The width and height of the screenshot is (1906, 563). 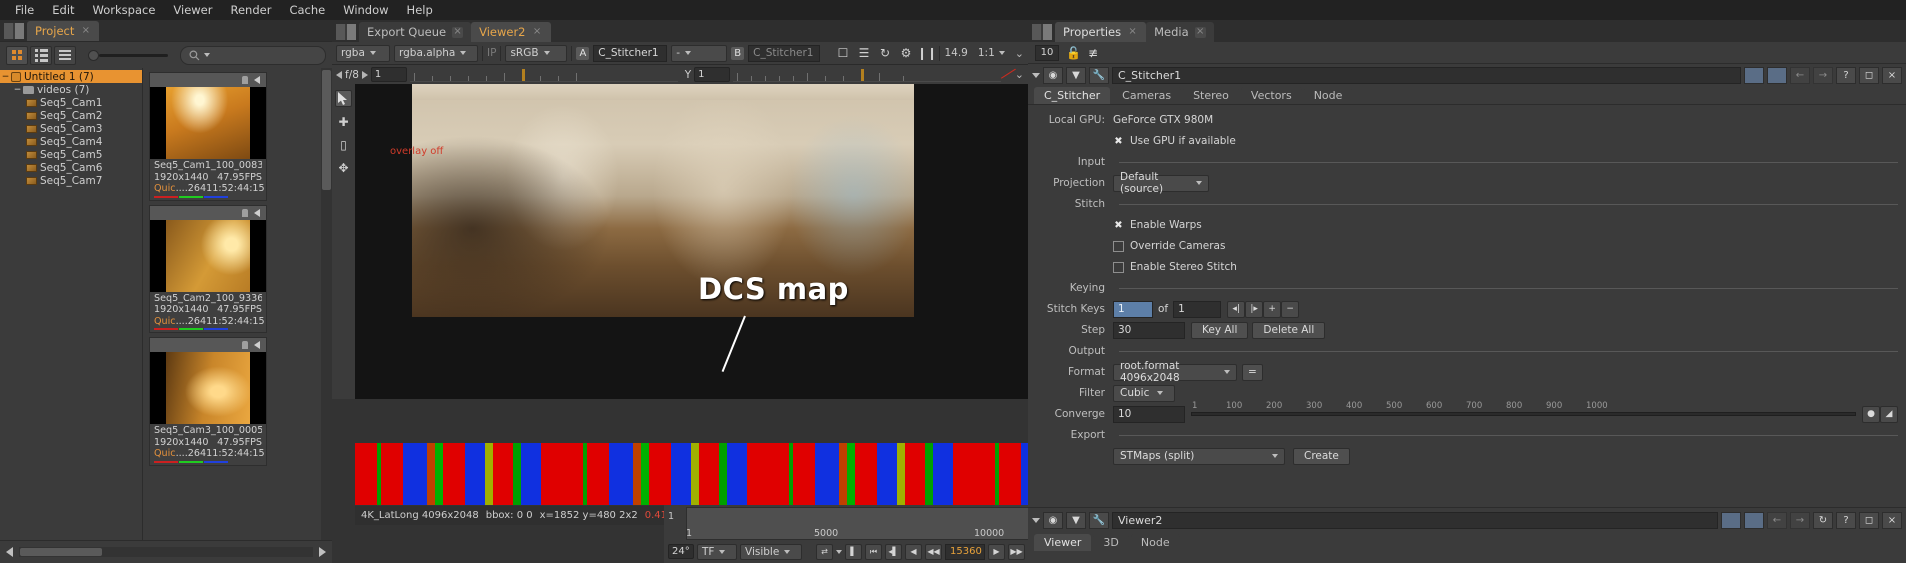 I want to click on override-cameras-checkbox: Override Cameras, so click(x=1169, y=246).